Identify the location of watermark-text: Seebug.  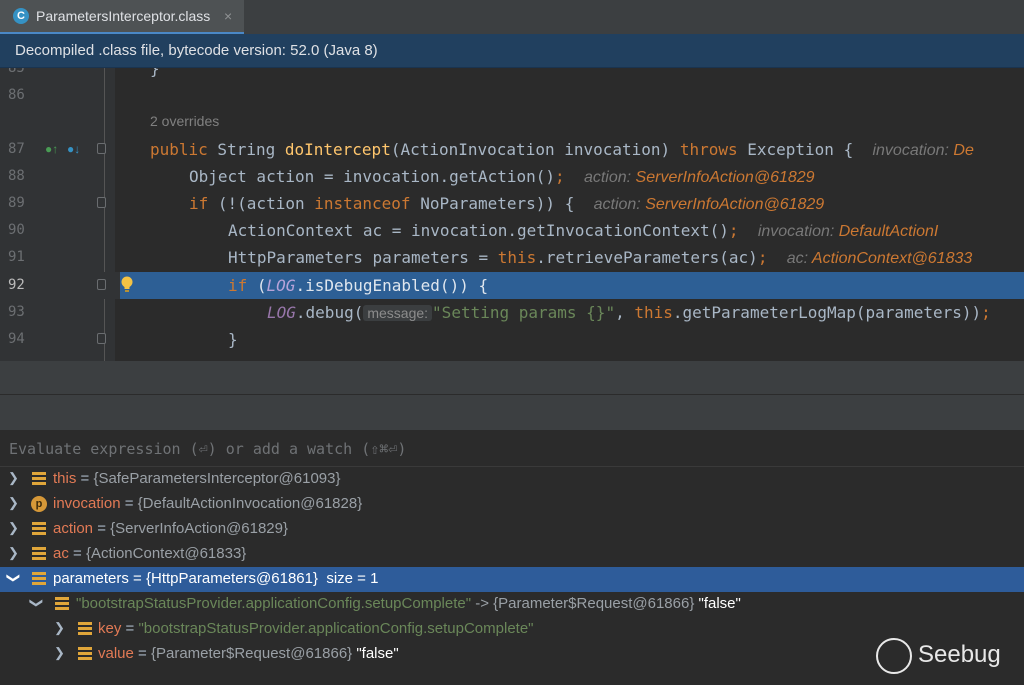
(959, 654).